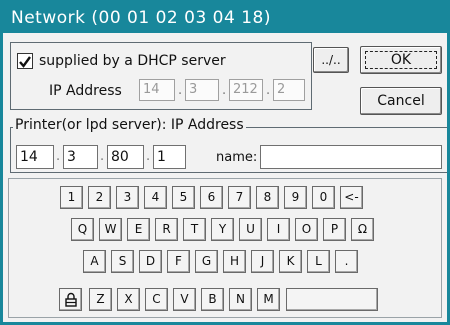 The image size is (450, 325). I want to click on key: N, so click(240, 299).